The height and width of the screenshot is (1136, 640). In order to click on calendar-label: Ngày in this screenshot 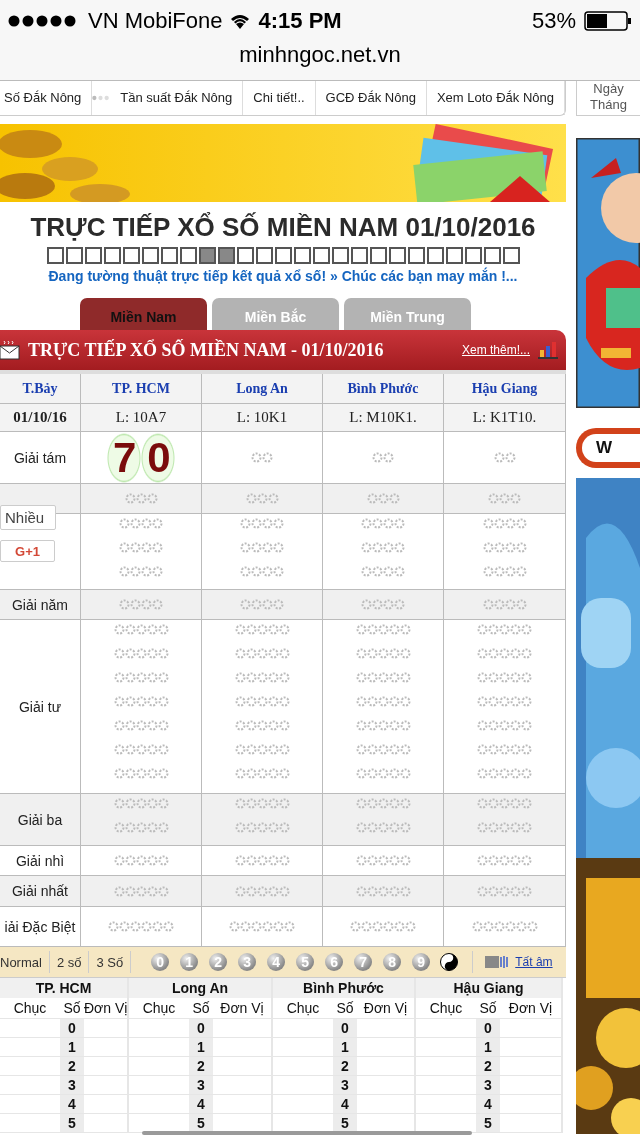, I will do `click(608, 89)`.